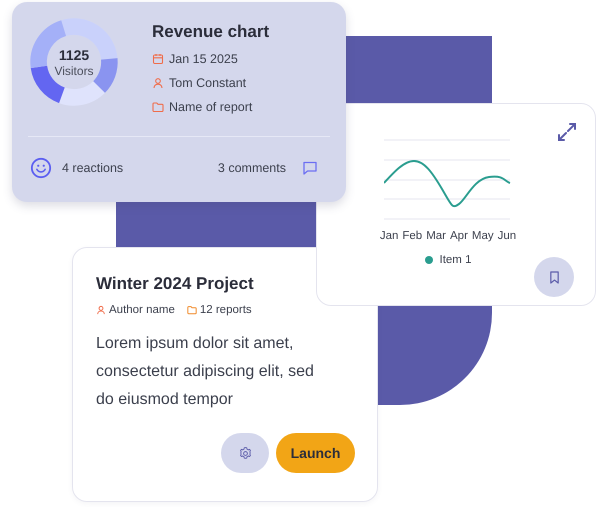  What do you see at coordinates (226, 310) in the screenshot?
I see `meta-text: 12 reports` at bounding box center [226, 310].